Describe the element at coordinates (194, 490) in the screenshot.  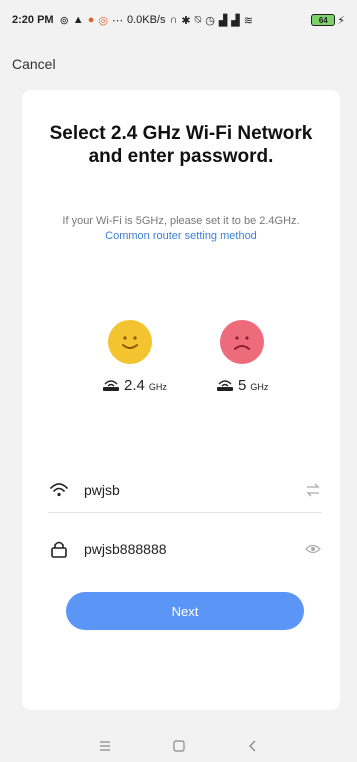
I see `ssid-input: pwjsb` at that location.